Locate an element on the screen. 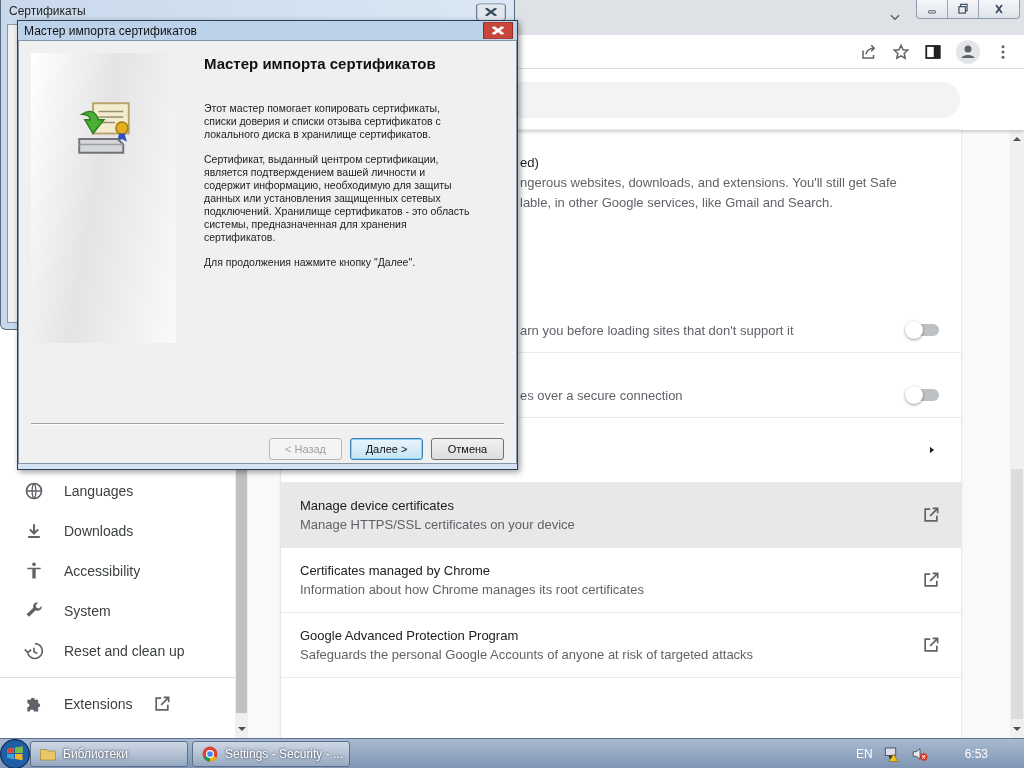 The image size is (1024, 768). start-button is located at coordinates (15, 753).